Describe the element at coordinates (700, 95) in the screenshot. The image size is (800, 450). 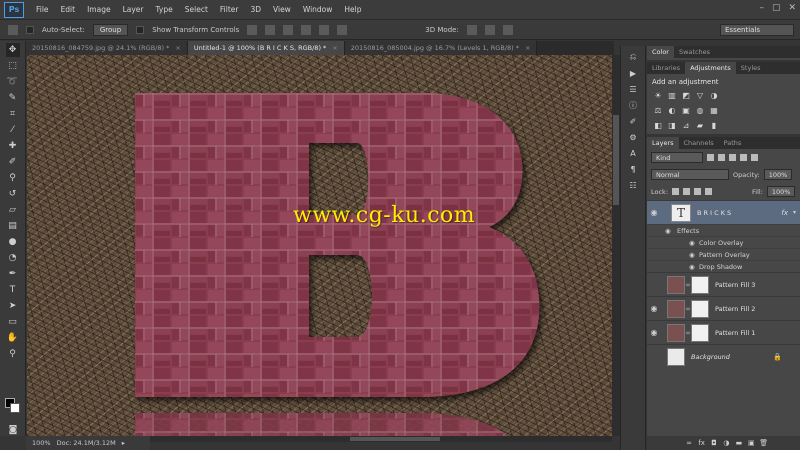
I see `exposure-icon: ▽` at that location.